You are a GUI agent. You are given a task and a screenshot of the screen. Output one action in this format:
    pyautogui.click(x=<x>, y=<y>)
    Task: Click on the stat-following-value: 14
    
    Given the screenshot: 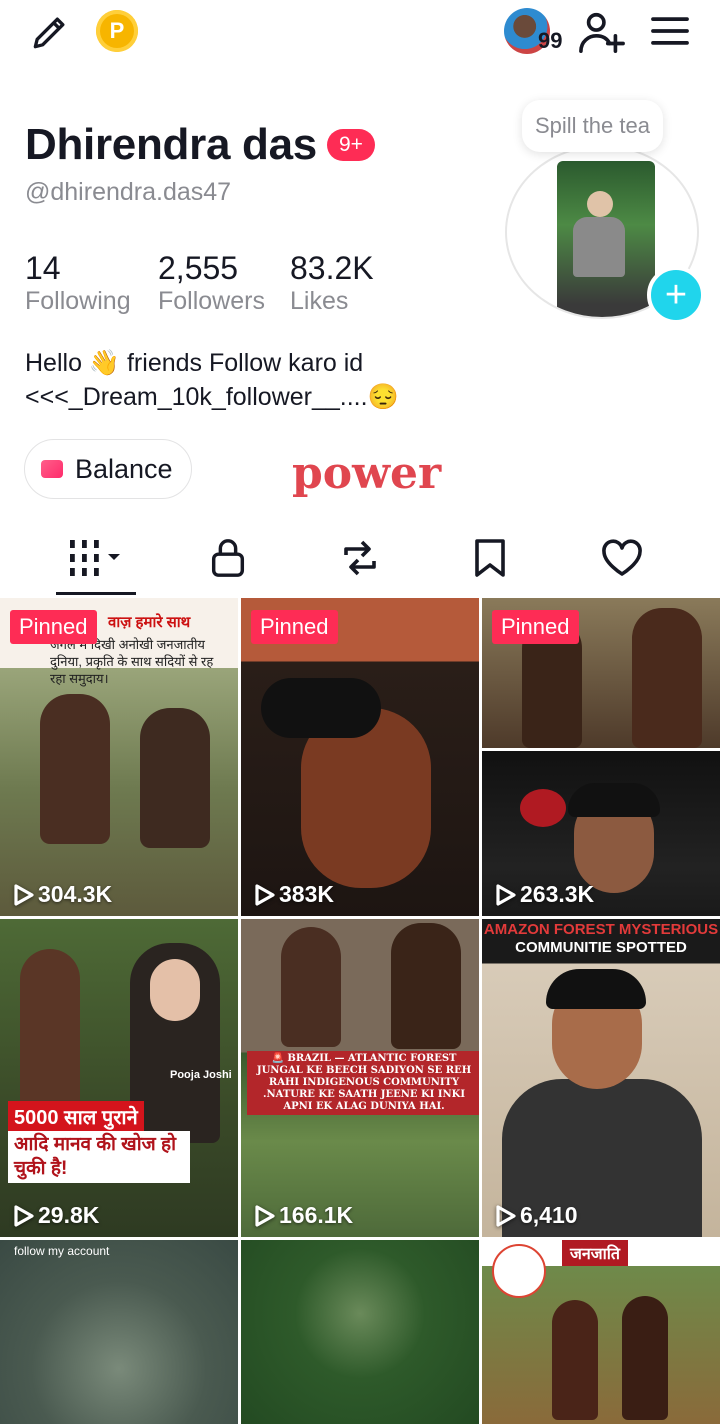 What is the action you would take?
    pyautogui.click(x=43, y=268)
    